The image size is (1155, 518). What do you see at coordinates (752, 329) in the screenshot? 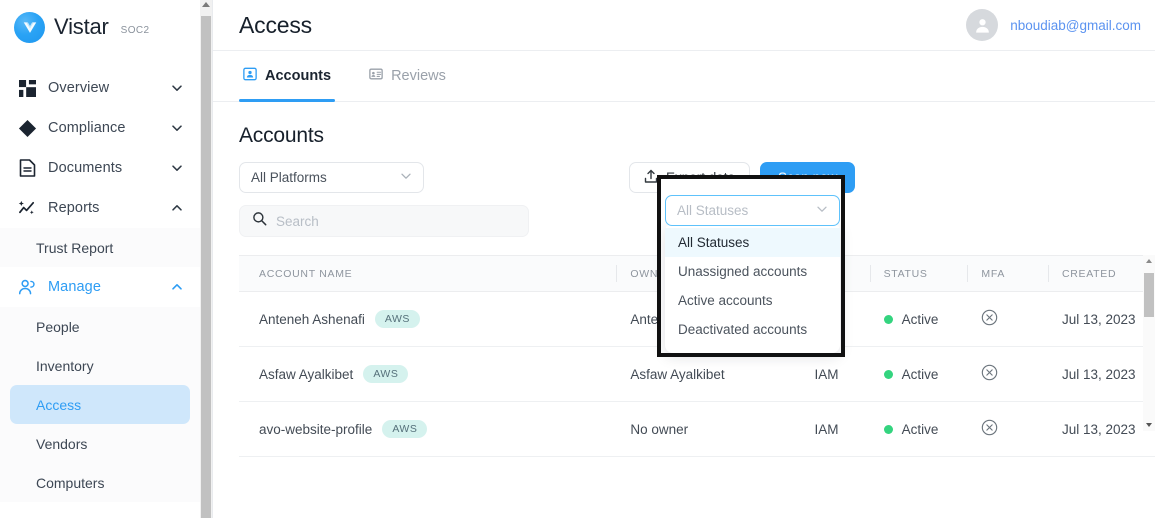
I see `dropdown-option-deactivated-accounts: Deactivated accounts` at bounding box center [752, 329].